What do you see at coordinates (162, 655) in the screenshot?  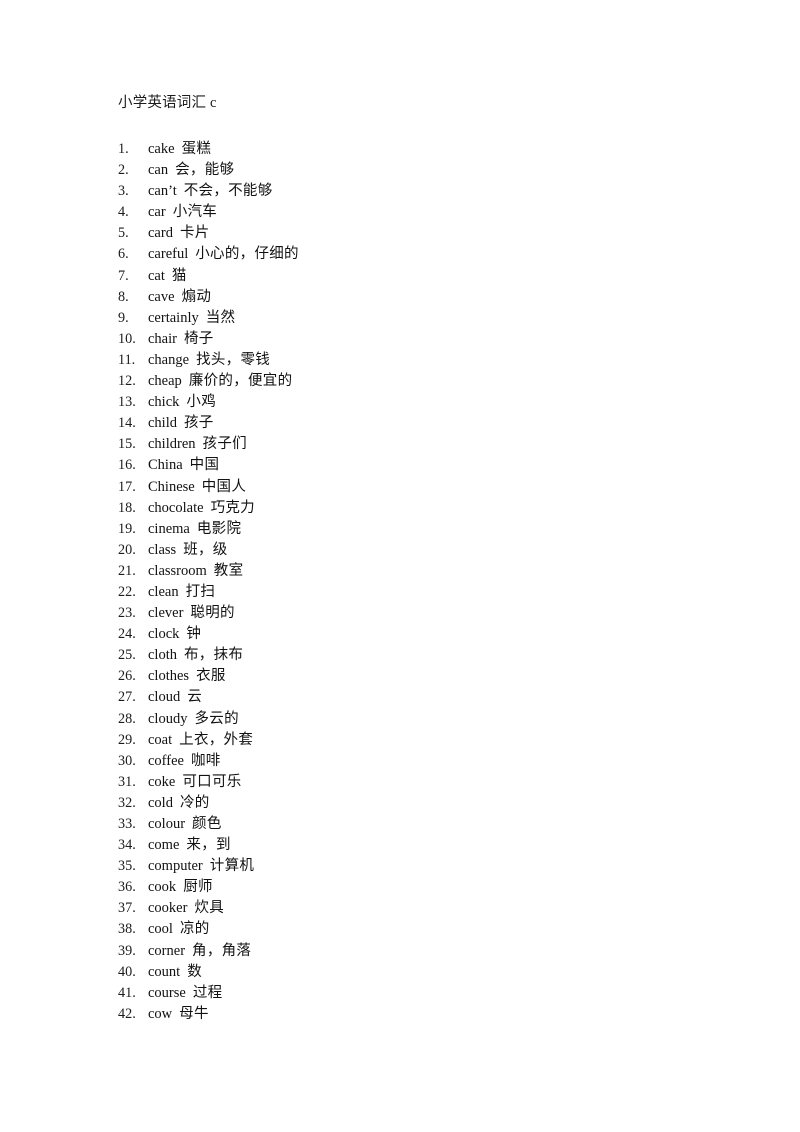 I see `list-item-word: cloth` at bounding box center [162, 655].